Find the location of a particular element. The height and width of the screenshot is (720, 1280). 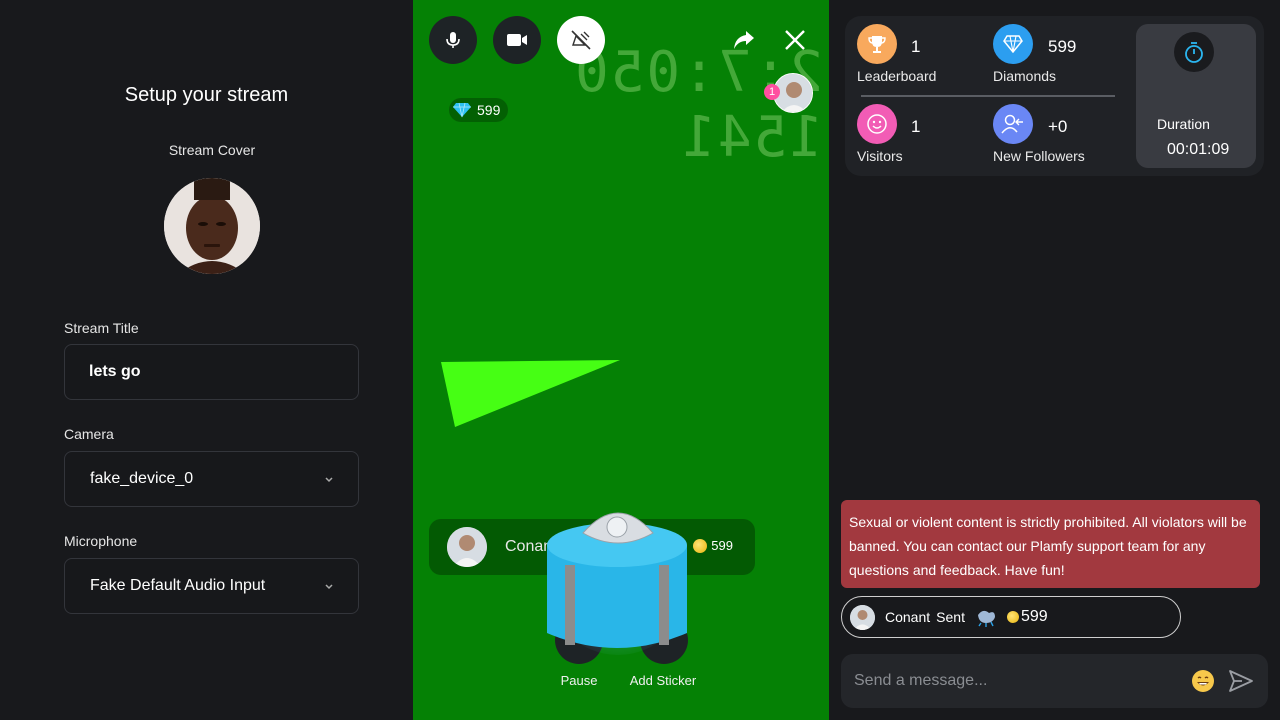

share-arrow-icon is located at coordinates (744, 40).